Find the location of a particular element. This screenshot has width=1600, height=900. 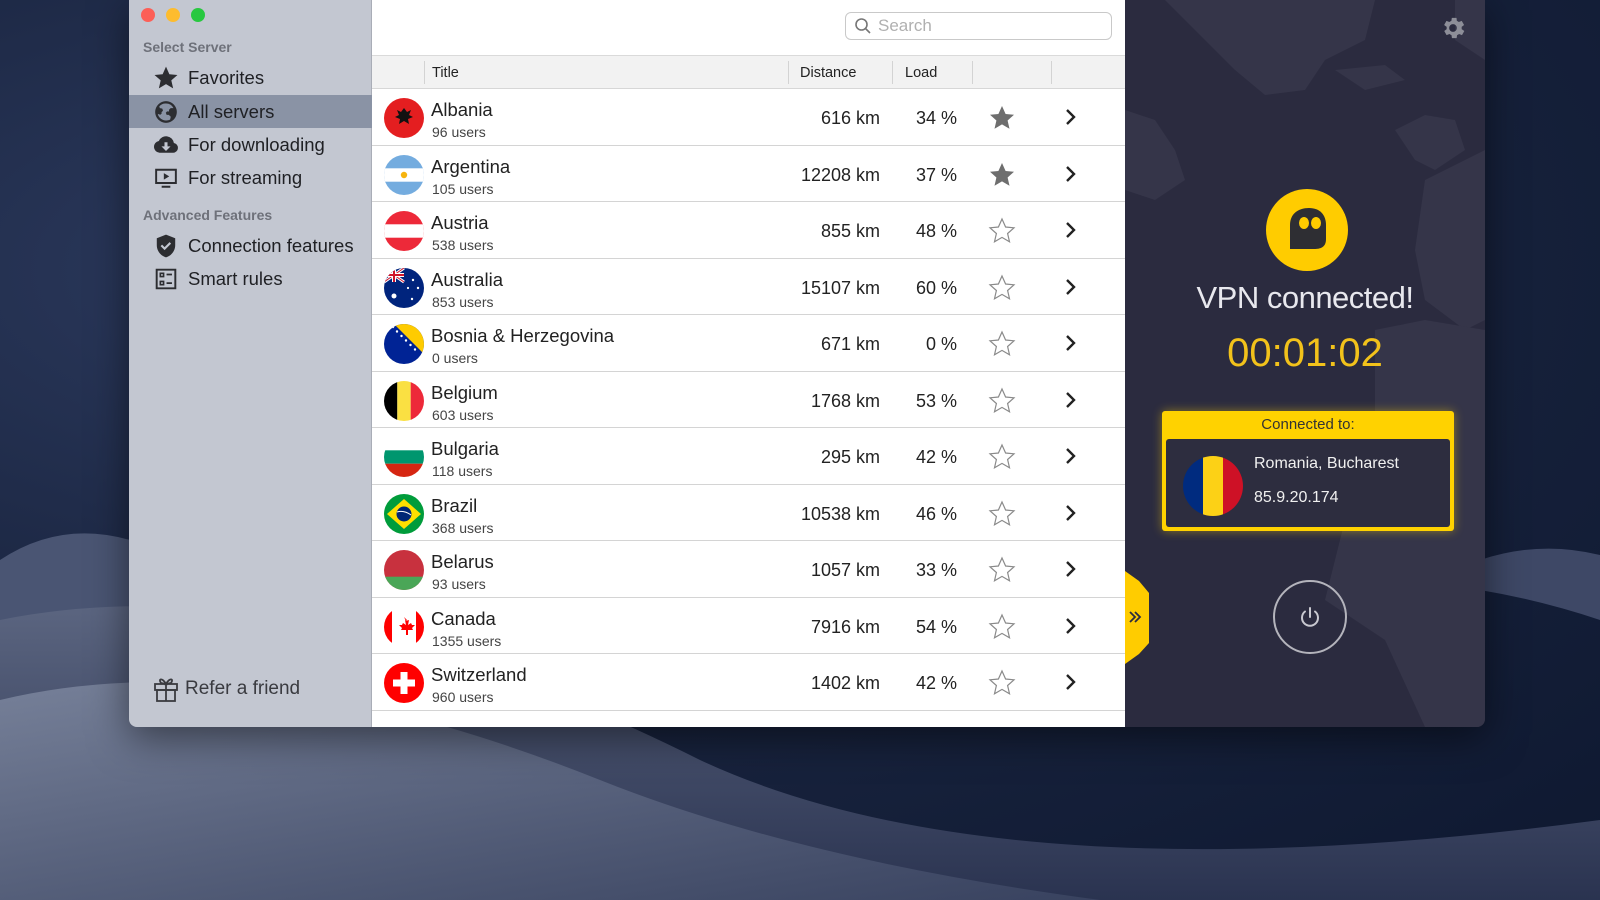

section-title-advanced-features: Advanced Features is located at coordinates (208, 215).